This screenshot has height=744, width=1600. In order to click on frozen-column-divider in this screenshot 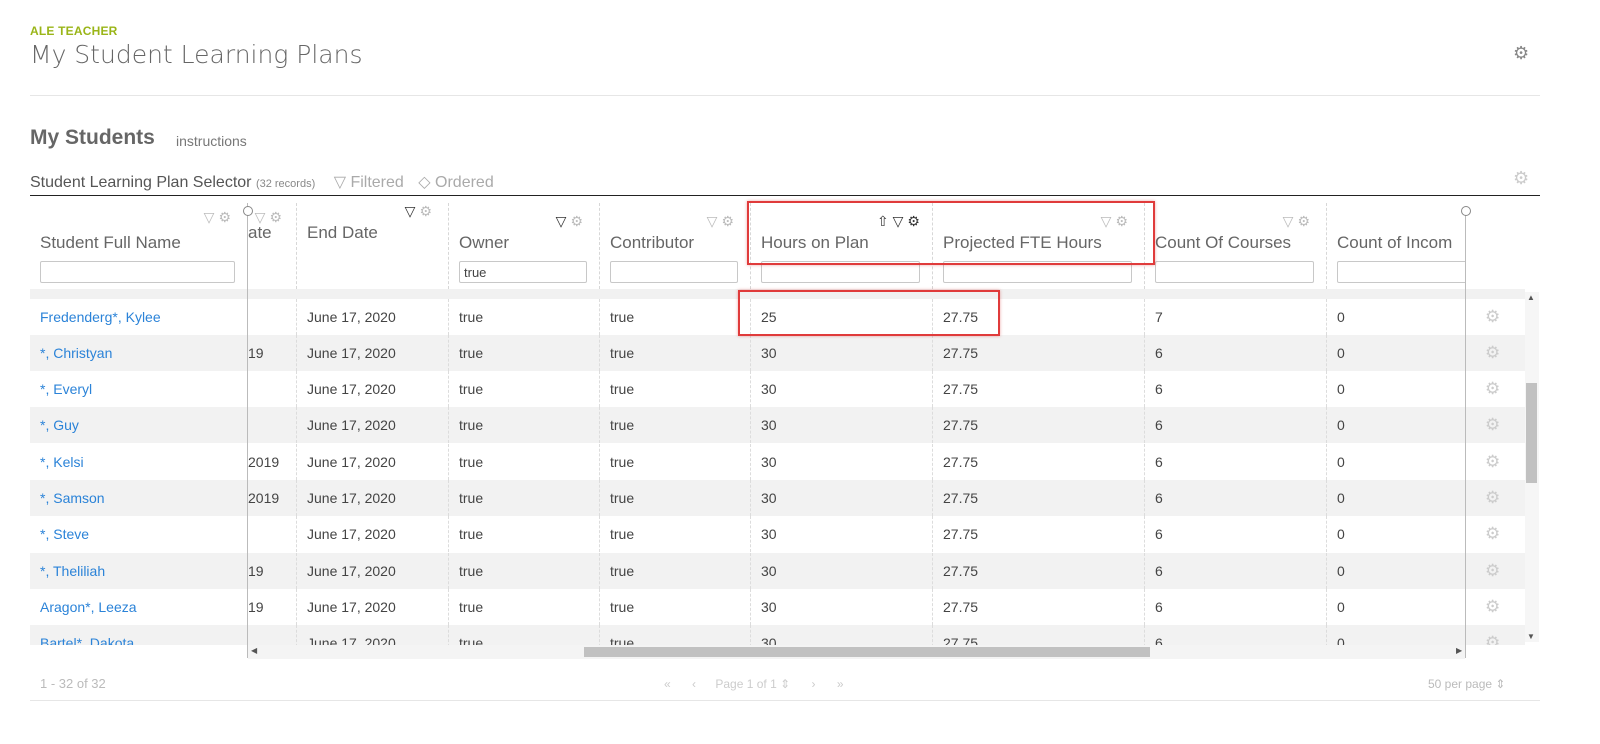, I will do `click(247, 430)`.